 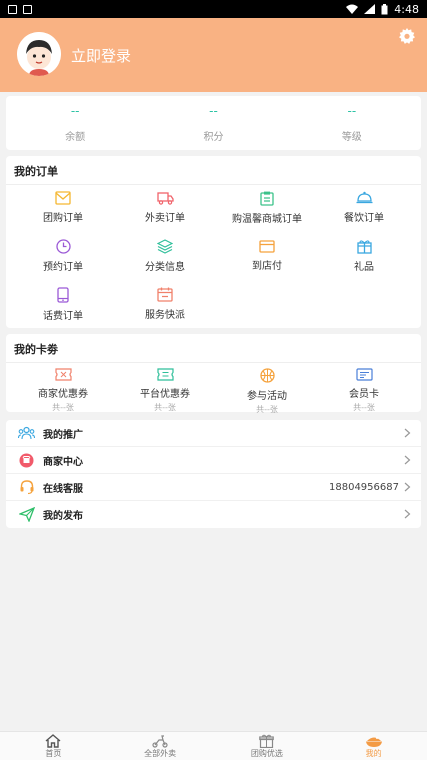 I want to click on order-item-label: 礼品, so click(x=364, y=267).